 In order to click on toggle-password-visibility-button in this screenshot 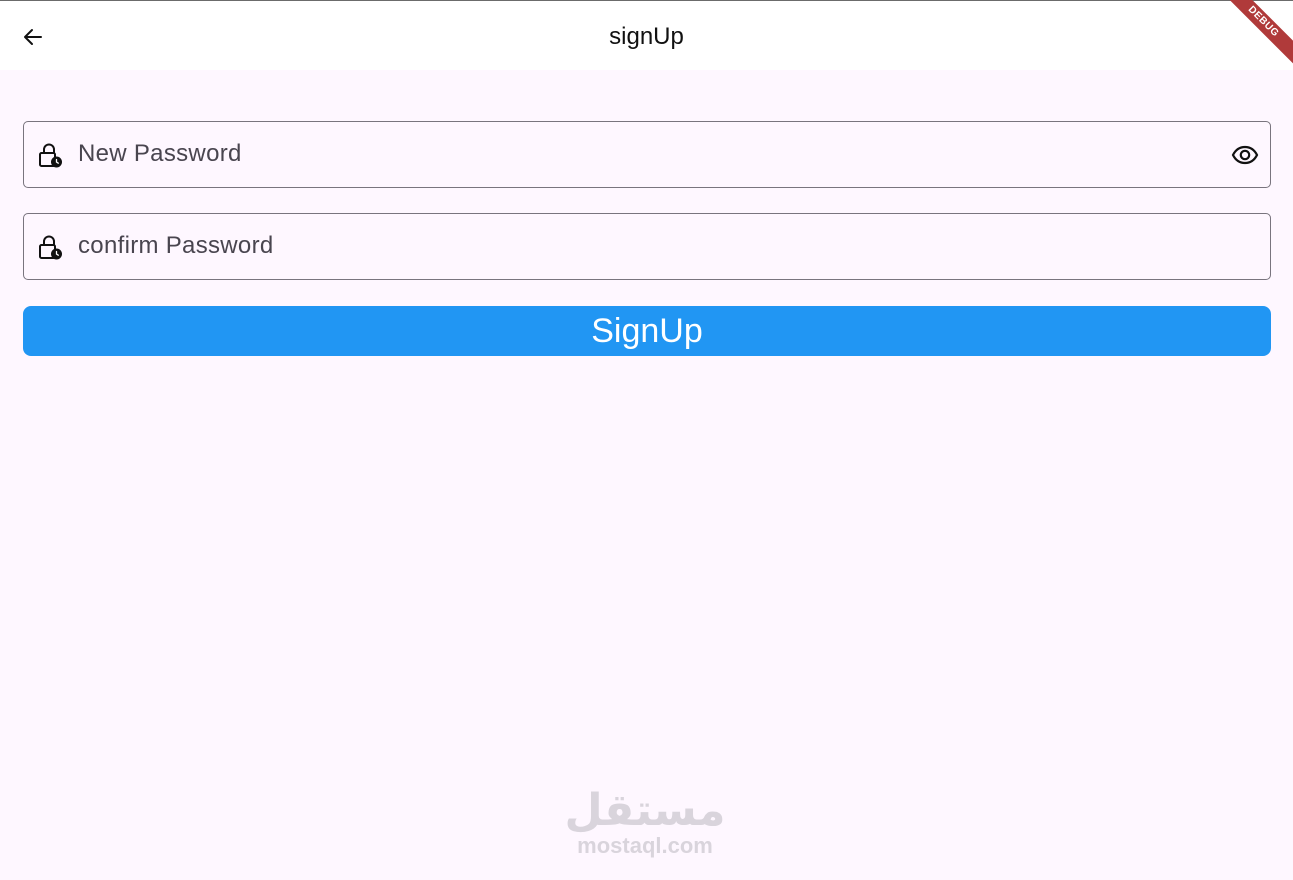, I will do `click(1245, 155)`.